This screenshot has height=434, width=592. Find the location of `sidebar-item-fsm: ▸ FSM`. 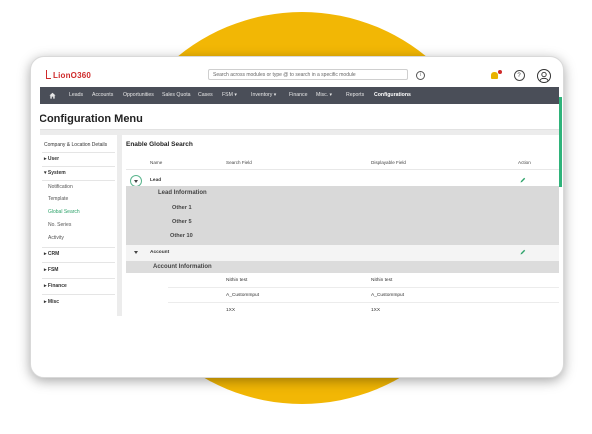

sidebar-item-fsm: ▸ FSM is located at coordinates (51, 270).